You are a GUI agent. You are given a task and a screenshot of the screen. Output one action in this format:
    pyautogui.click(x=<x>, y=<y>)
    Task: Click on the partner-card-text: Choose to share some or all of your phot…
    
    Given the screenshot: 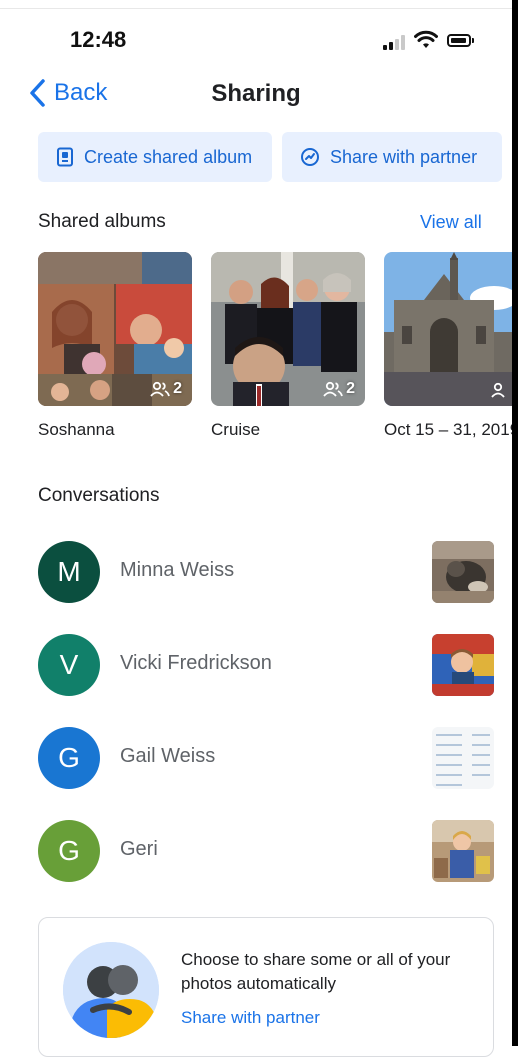 What is the action you would take?
    pyautogui.click(x=316, y=971)
    